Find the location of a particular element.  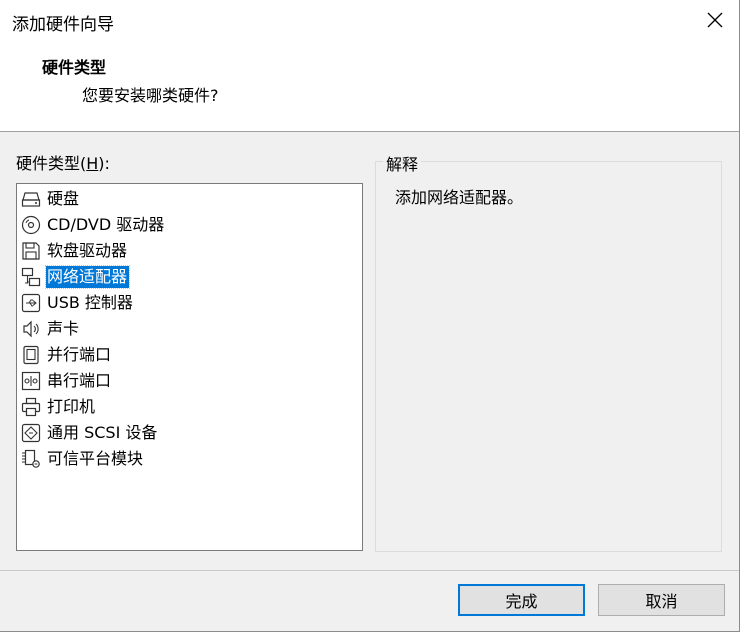

printer-icon is located at coordinates (31, 407).